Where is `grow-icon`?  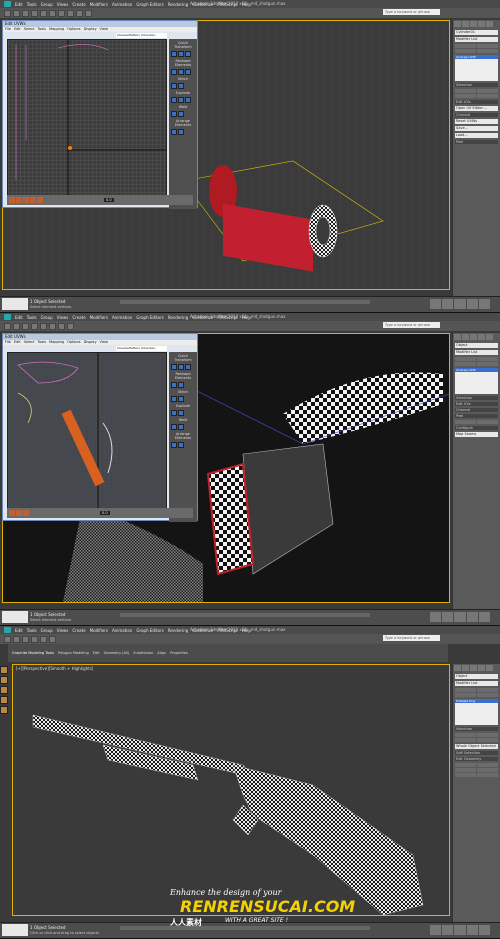
grow-icon is located at coordinates (33, 200).